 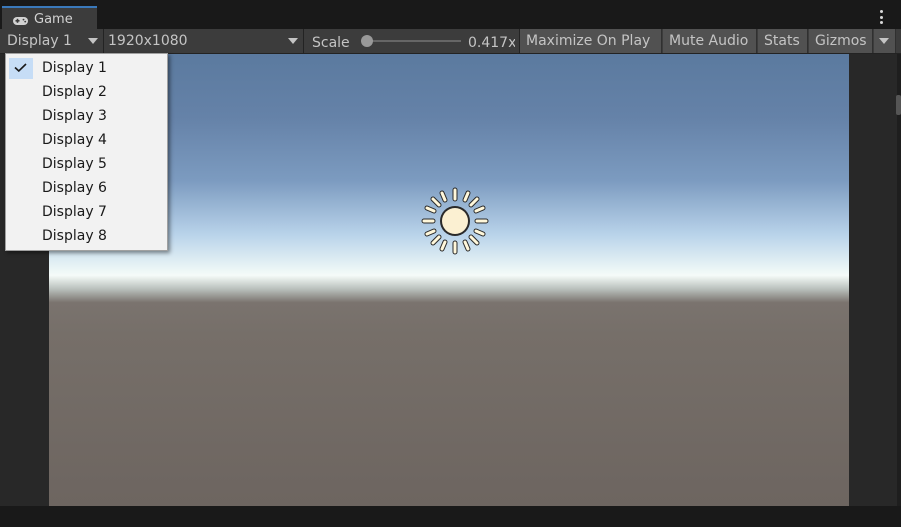 I want to click on menu-item-display-4: Display 4, so click(x=86, y=140).